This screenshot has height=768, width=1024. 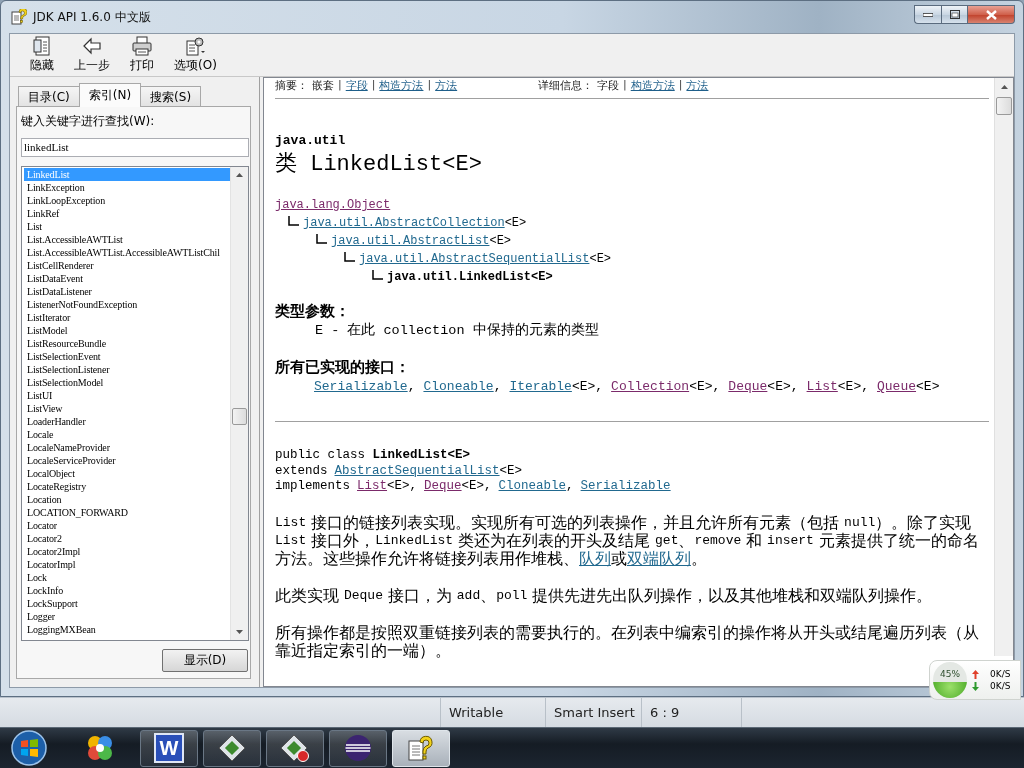 I want to click on type-link: AbstractSequentialList, so click(x=417, y=471).